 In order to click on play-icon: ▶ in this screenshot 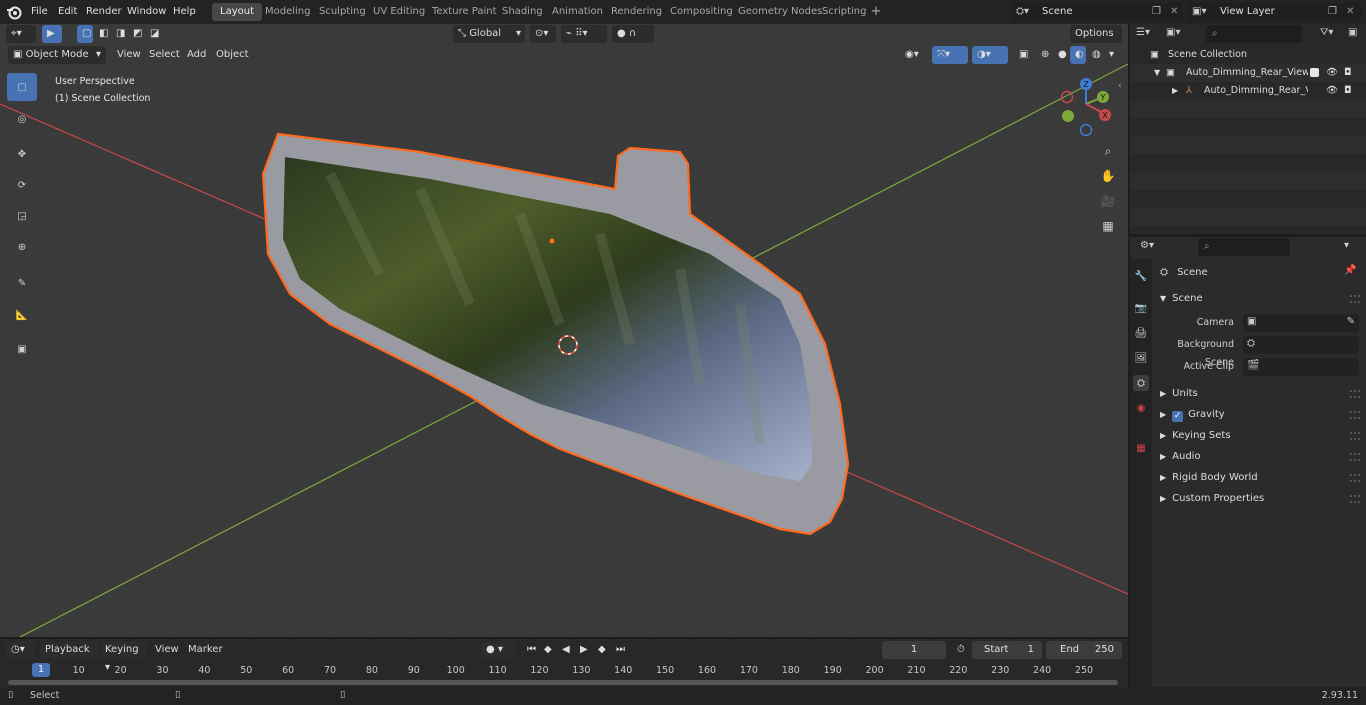, I will do `click(583, 650)`.